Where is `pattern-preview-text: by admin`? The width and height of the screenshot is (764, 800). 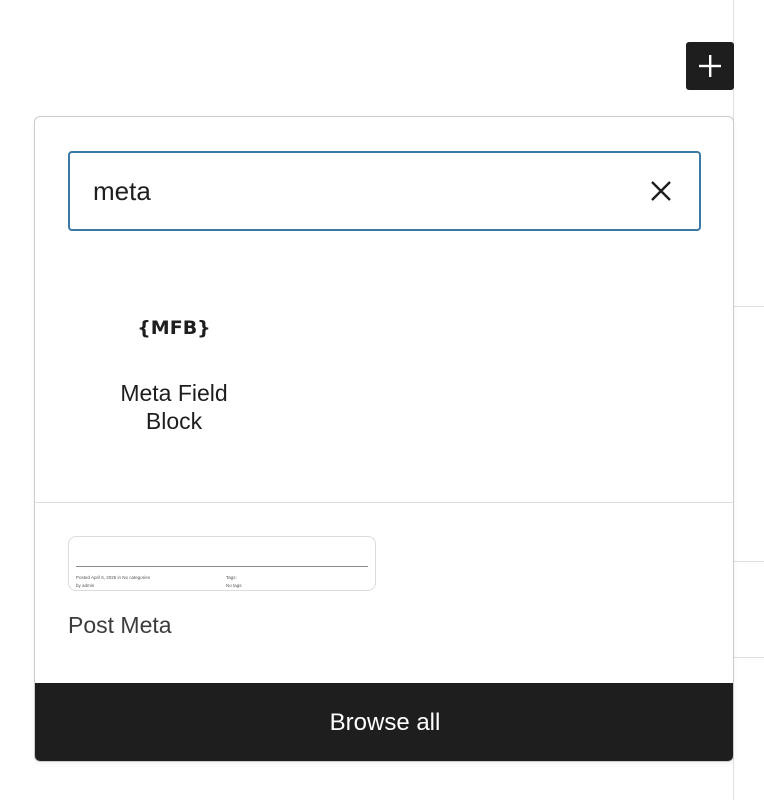
pattern-preview-text: by admin is located at coordinates (85, 585).